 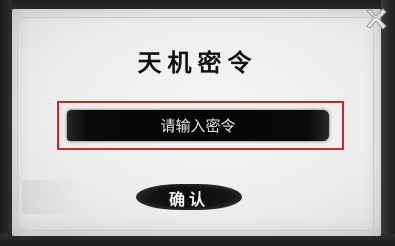 I want to click on panel-shading, so click(x=52, y=197).